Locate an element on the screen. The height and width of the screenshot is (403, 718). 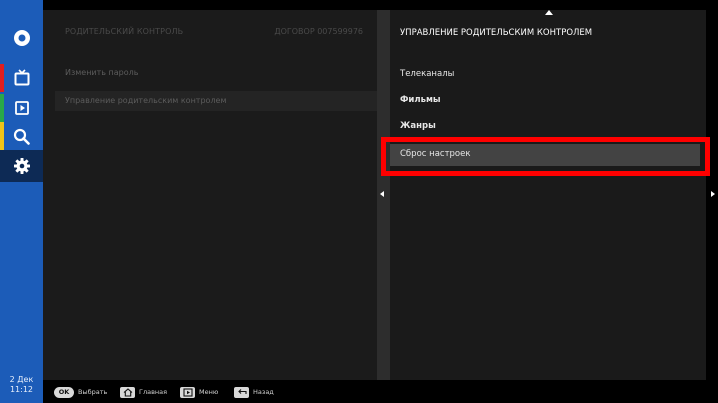
arrow-left-icon is located at coordinates (382, 194).